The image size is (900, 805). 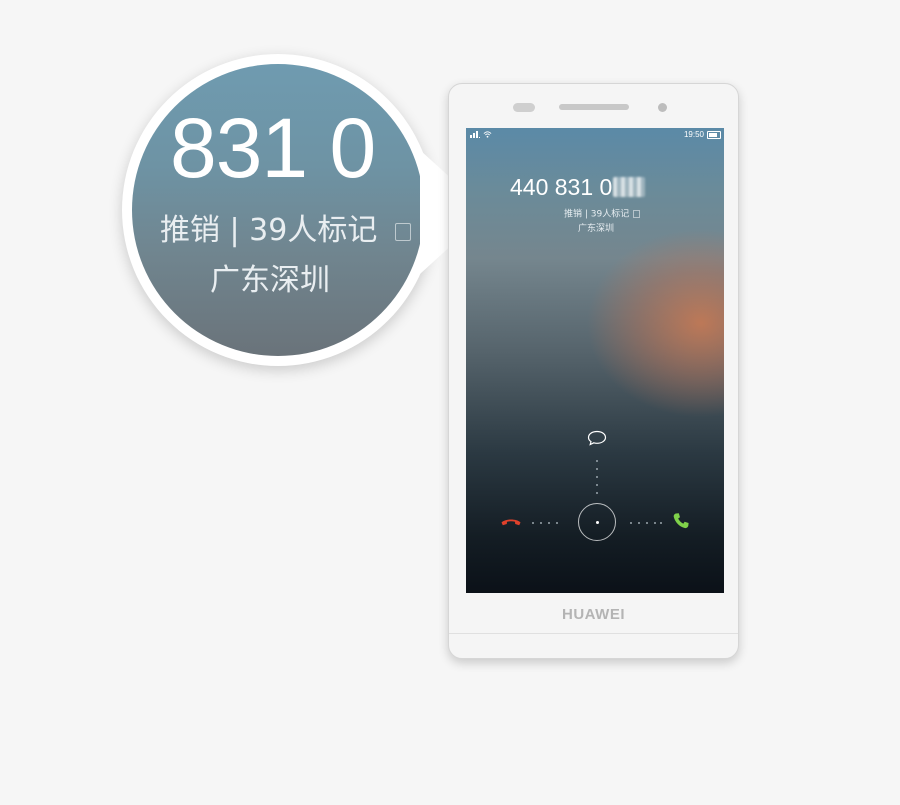 I want to click on masked-digits, so click(x=629, y=187).